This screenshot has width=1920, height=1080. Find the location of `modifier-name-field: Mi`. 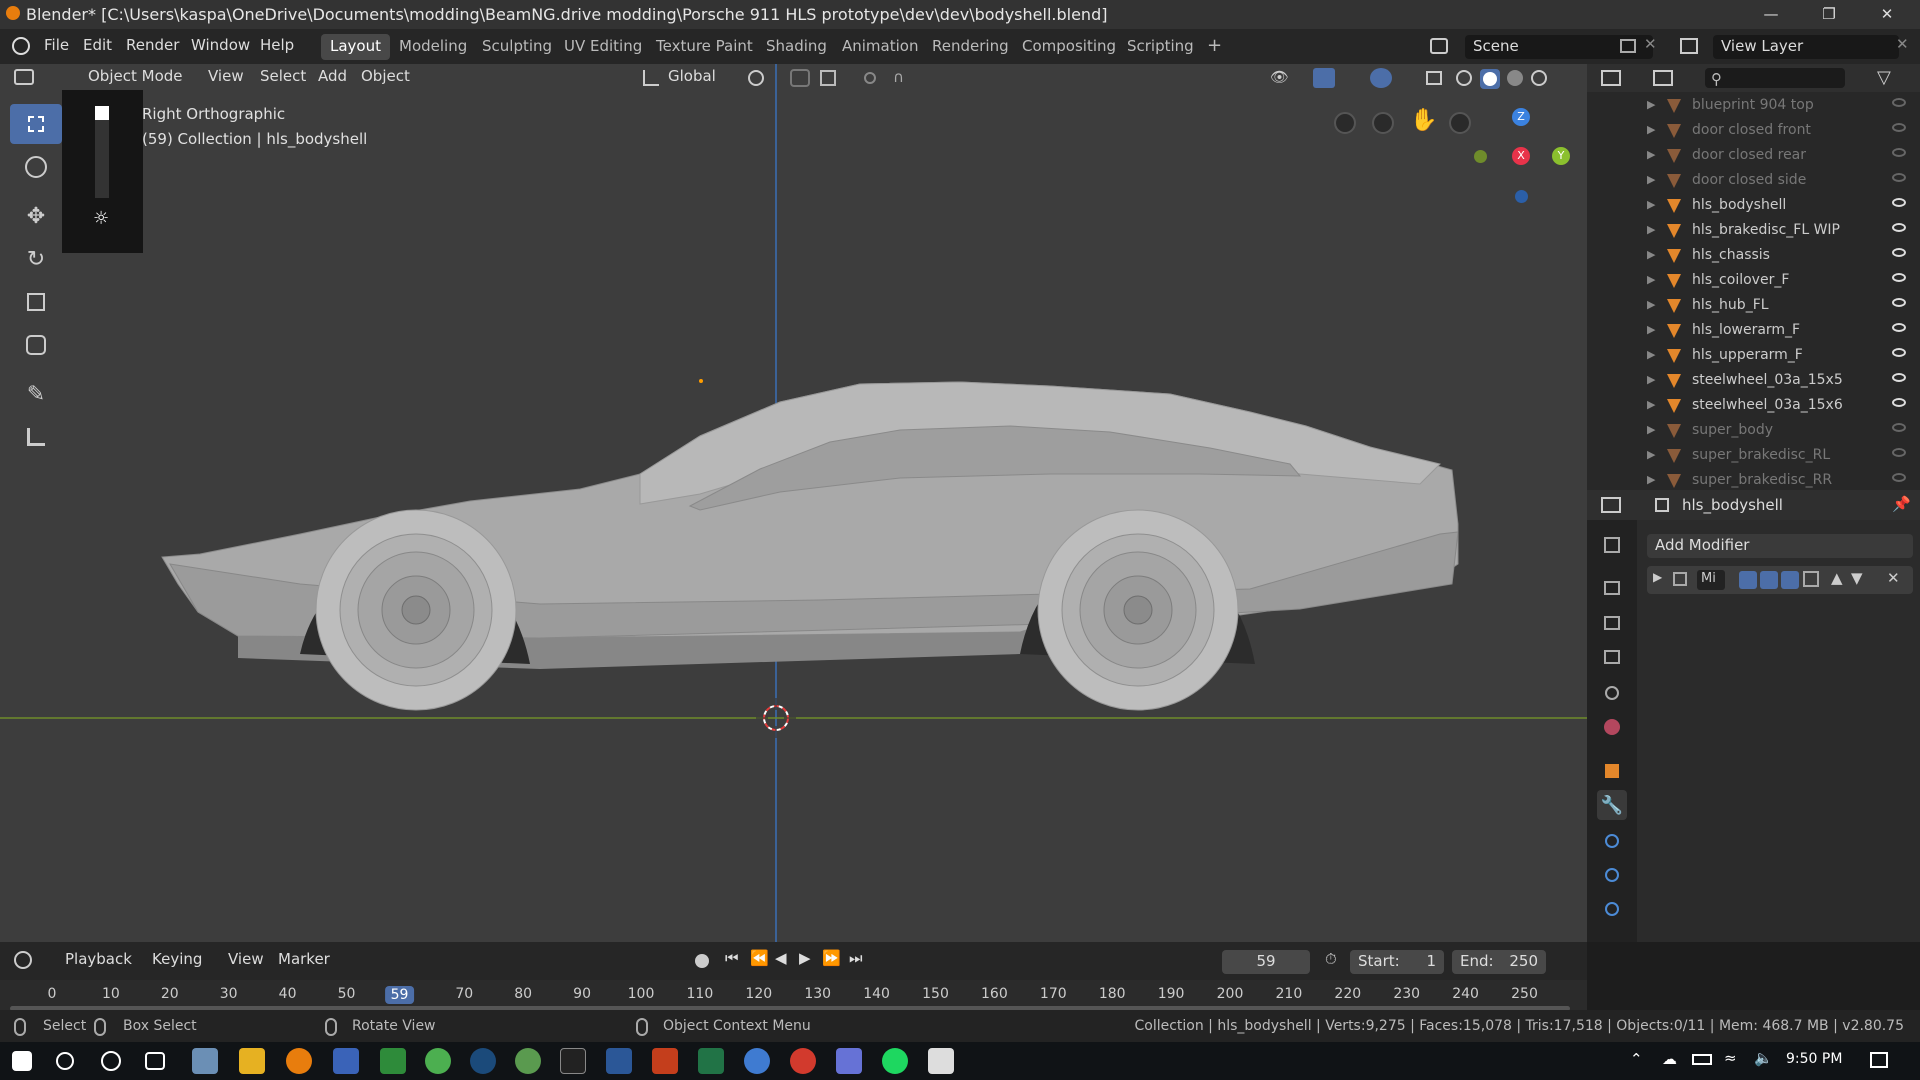

modifier-name-field: Mi is located at coordinates (1711, 580).